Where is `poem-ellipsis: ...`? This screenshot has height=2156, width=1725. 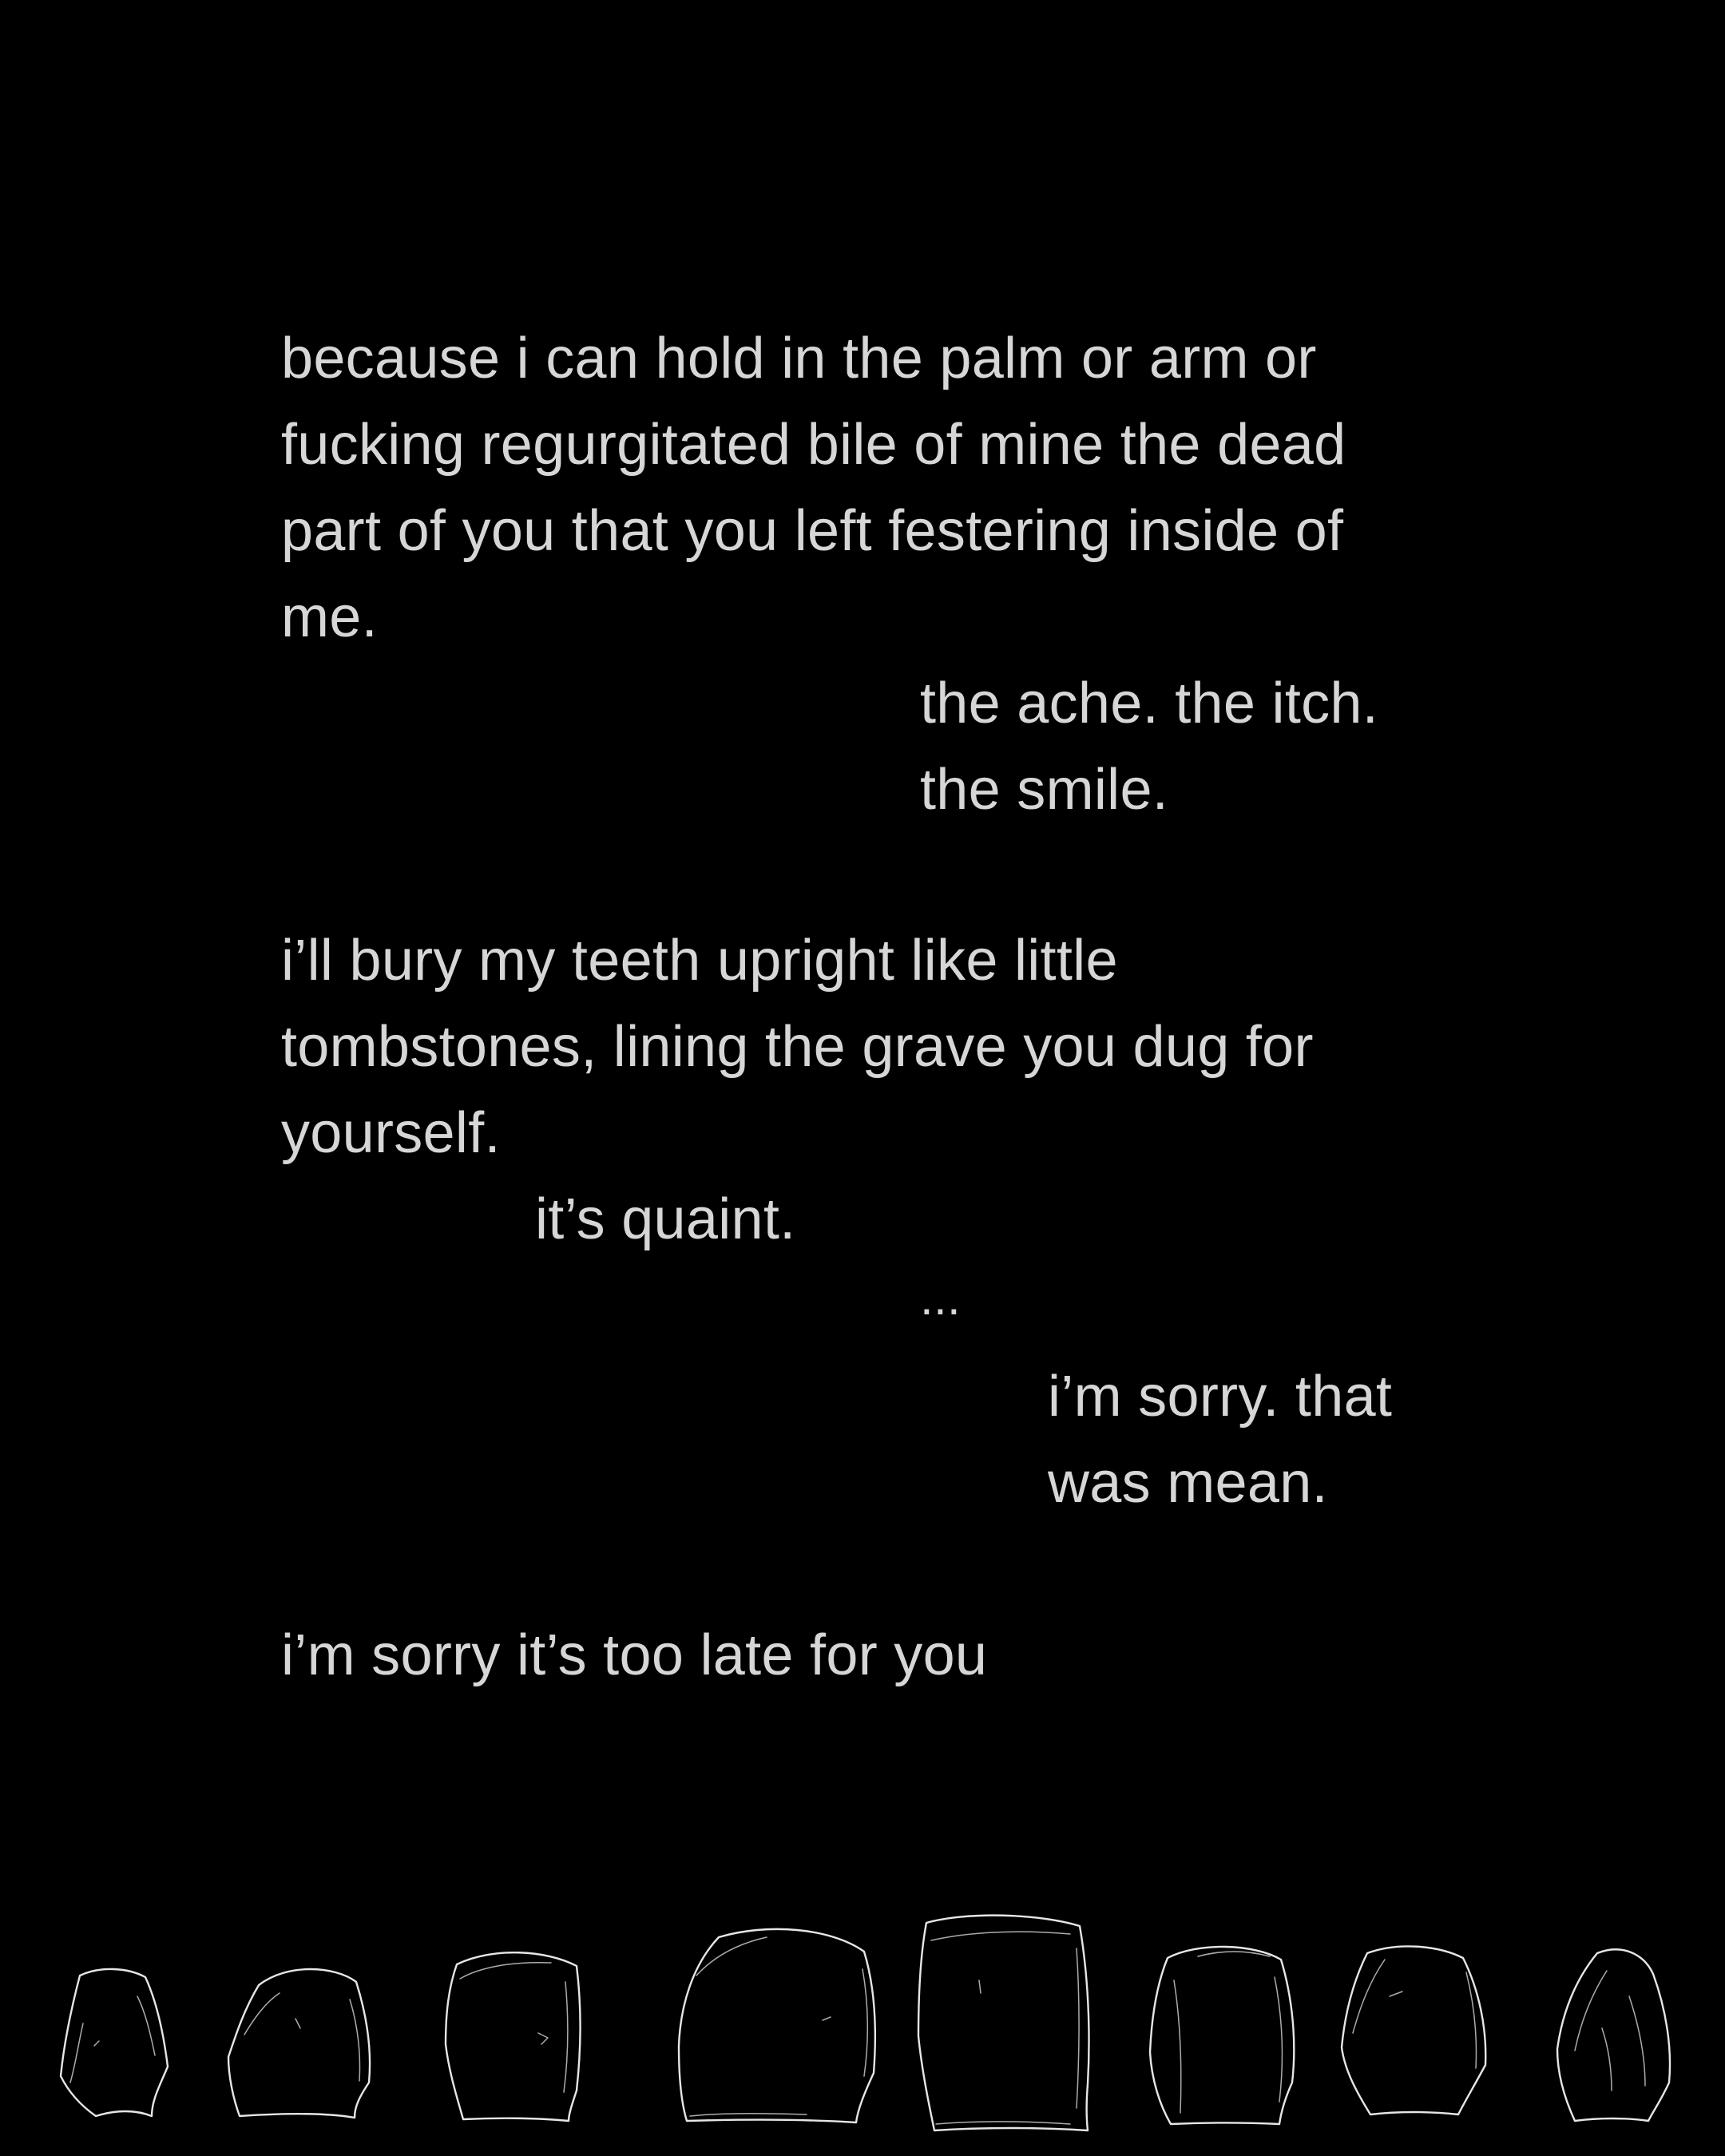 poem-ellipsis: ... is located at coordinates (941, 1298).